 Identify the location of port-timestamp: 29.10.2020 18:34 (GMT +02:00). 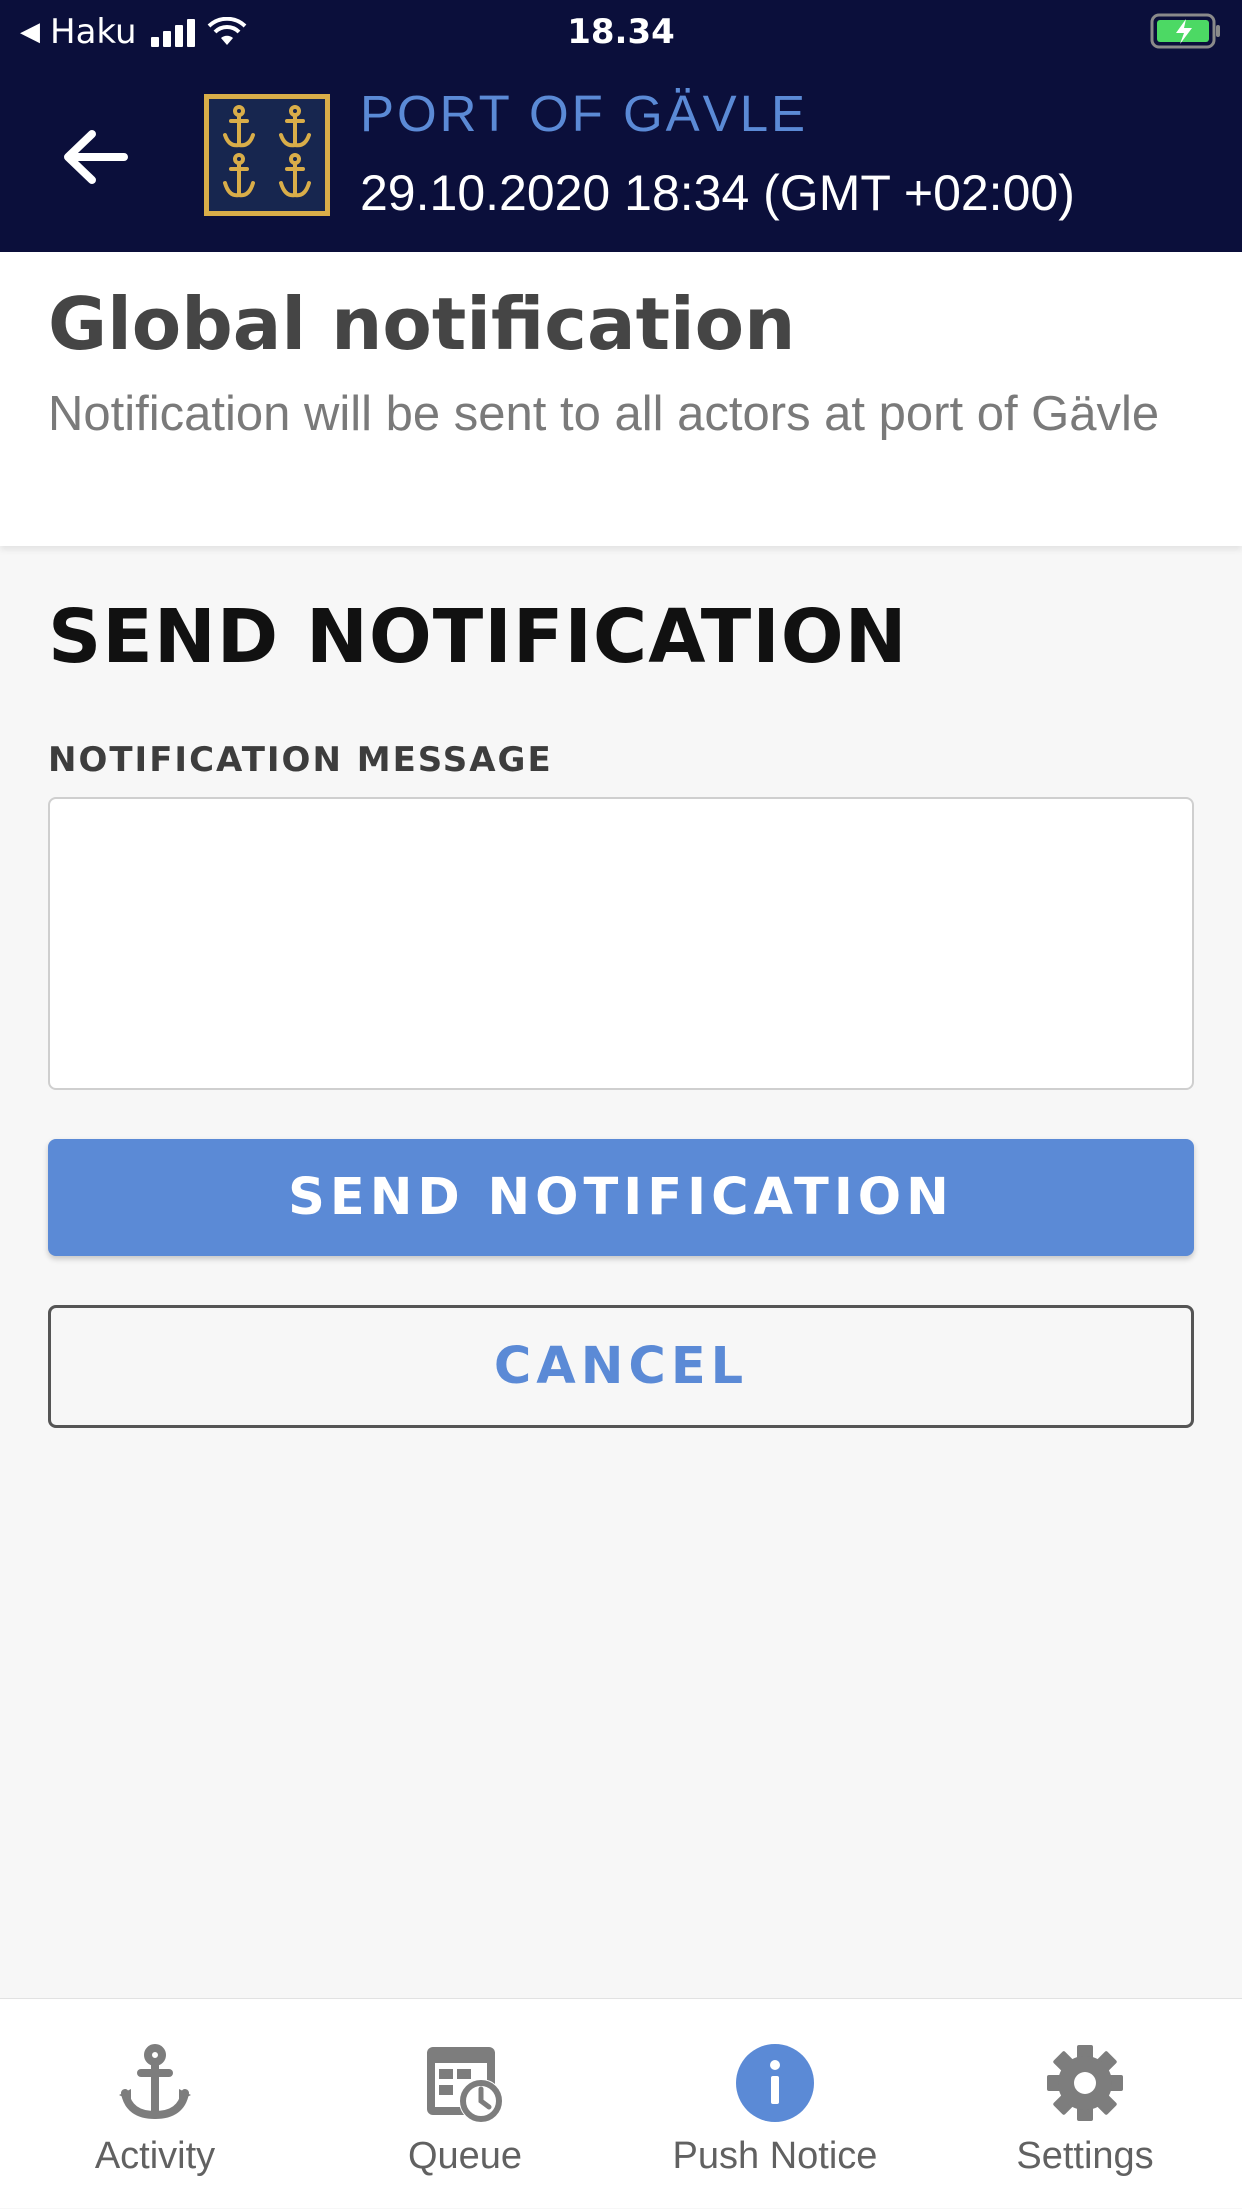
(717, 193).